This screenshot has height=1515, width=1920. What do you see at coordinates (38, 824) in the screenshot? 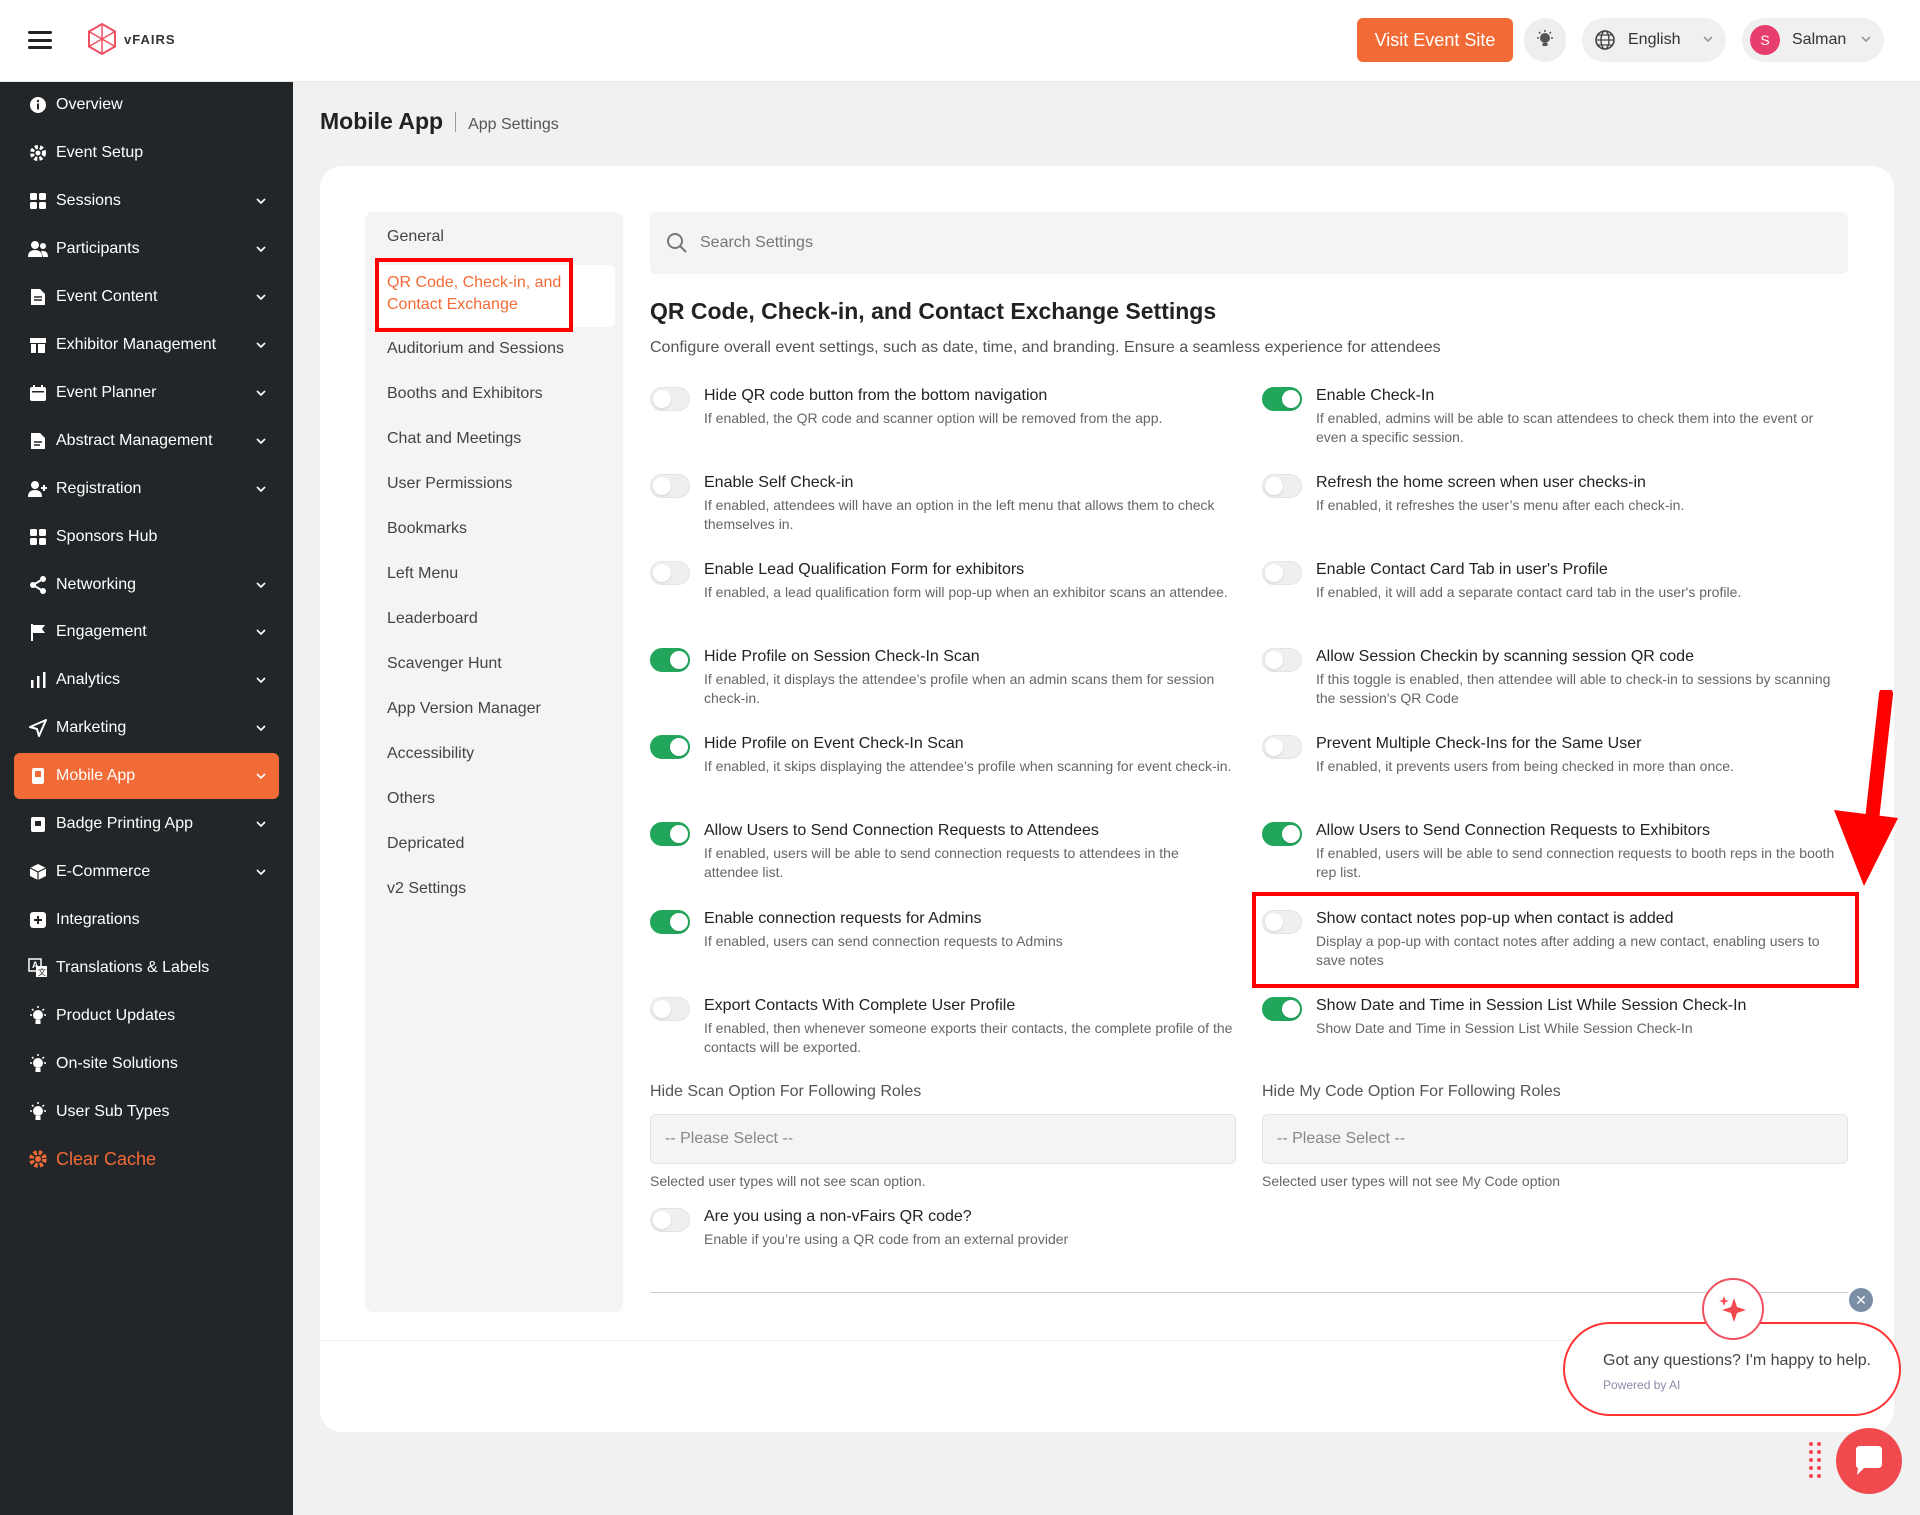
I see `badge-icon` at bounding box center [38, 824].